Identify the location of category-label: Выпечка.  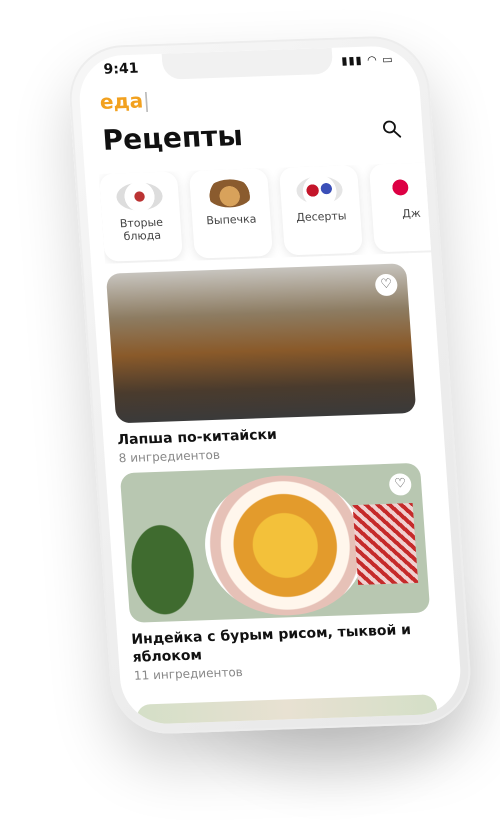
(231, 220).